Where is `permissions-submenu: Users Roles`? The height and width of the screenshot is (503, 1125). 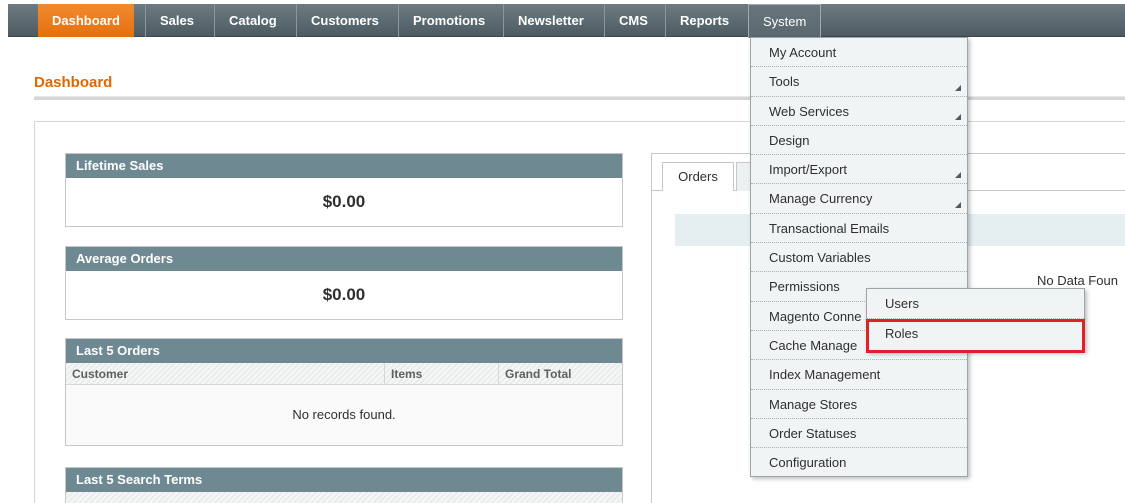
permissions-submenu: Users Roles is located at coordinates (975, 320).